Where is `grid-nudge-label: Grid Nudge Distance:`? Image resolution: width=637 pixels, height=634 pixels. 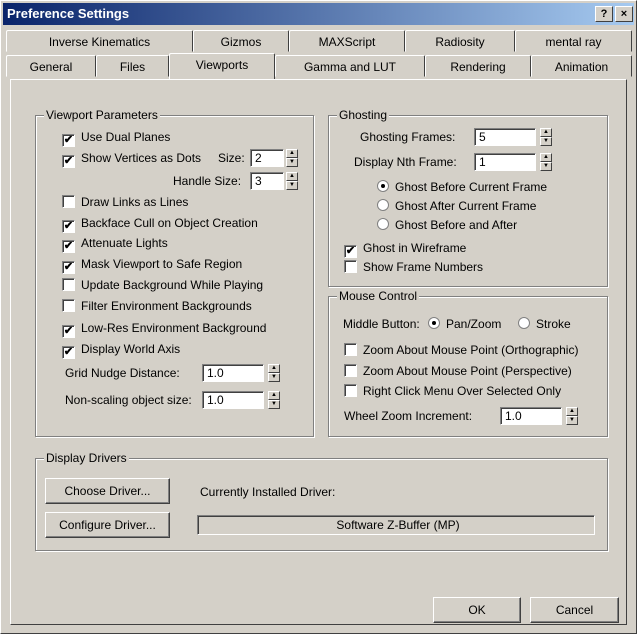 grid-nudge-label: Grid Nudge Distance: is located at coordinates (122, 373).